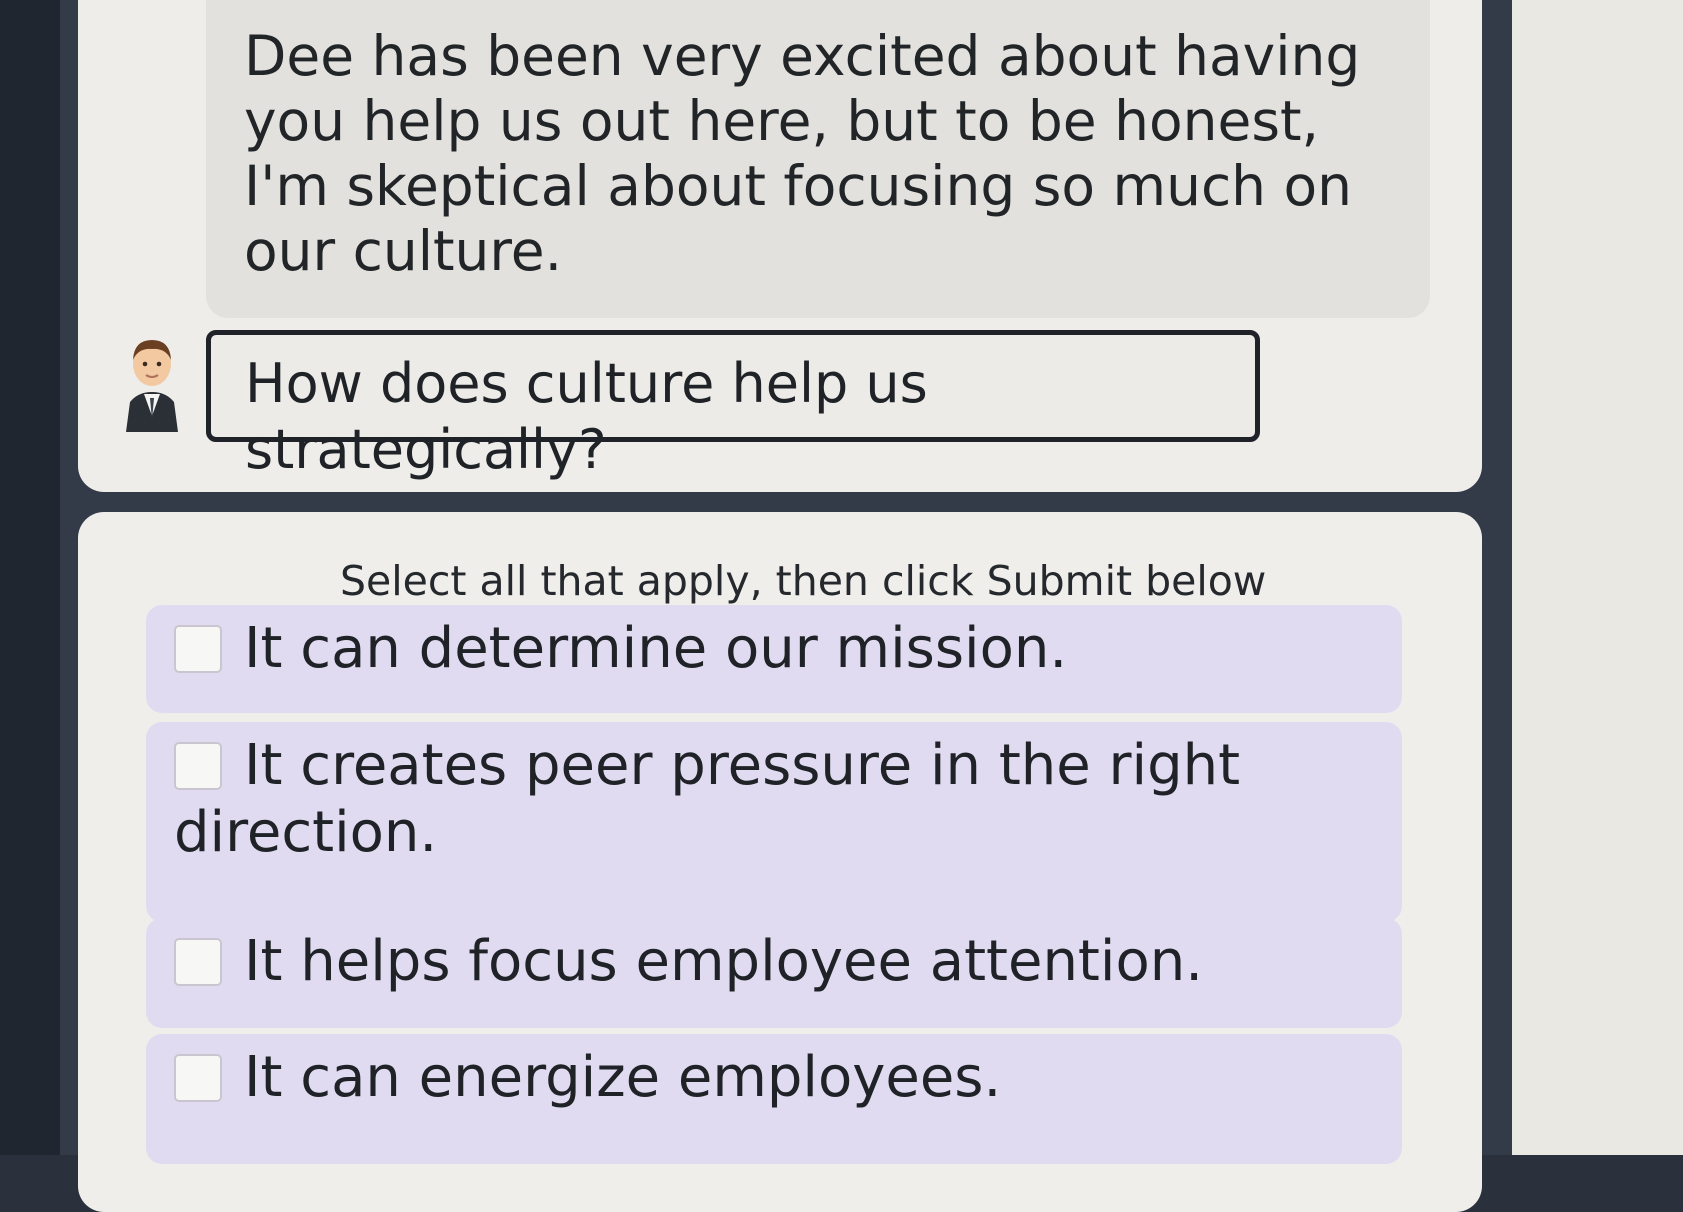 The image size is (1683, 1212). Describe the element at coordinates (30, 577) in the screenshot. I see `monitor-bezel` at that location.